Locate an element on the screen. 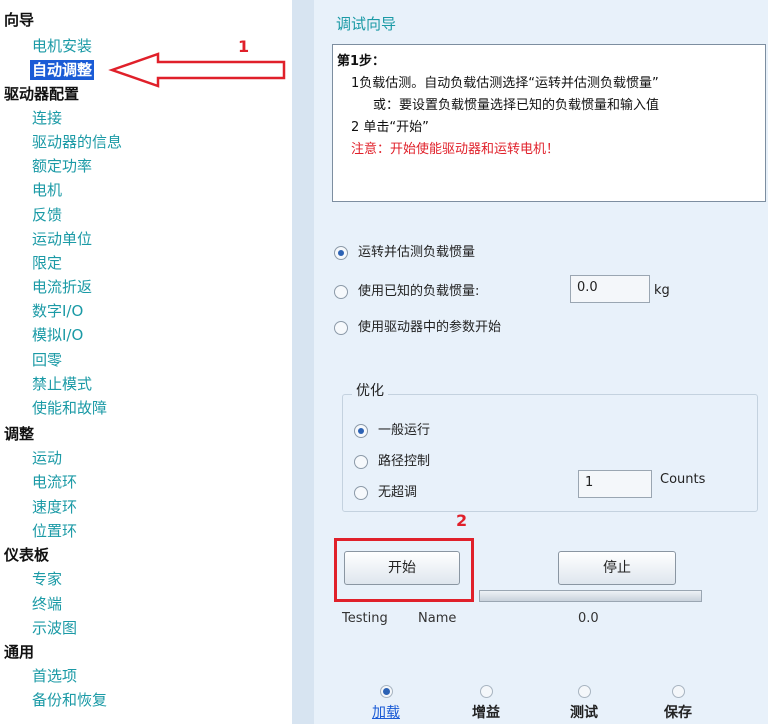  radio-drive-parameters-label: 使用驱动器中的参数开始 is located at coordinates (429, 328).